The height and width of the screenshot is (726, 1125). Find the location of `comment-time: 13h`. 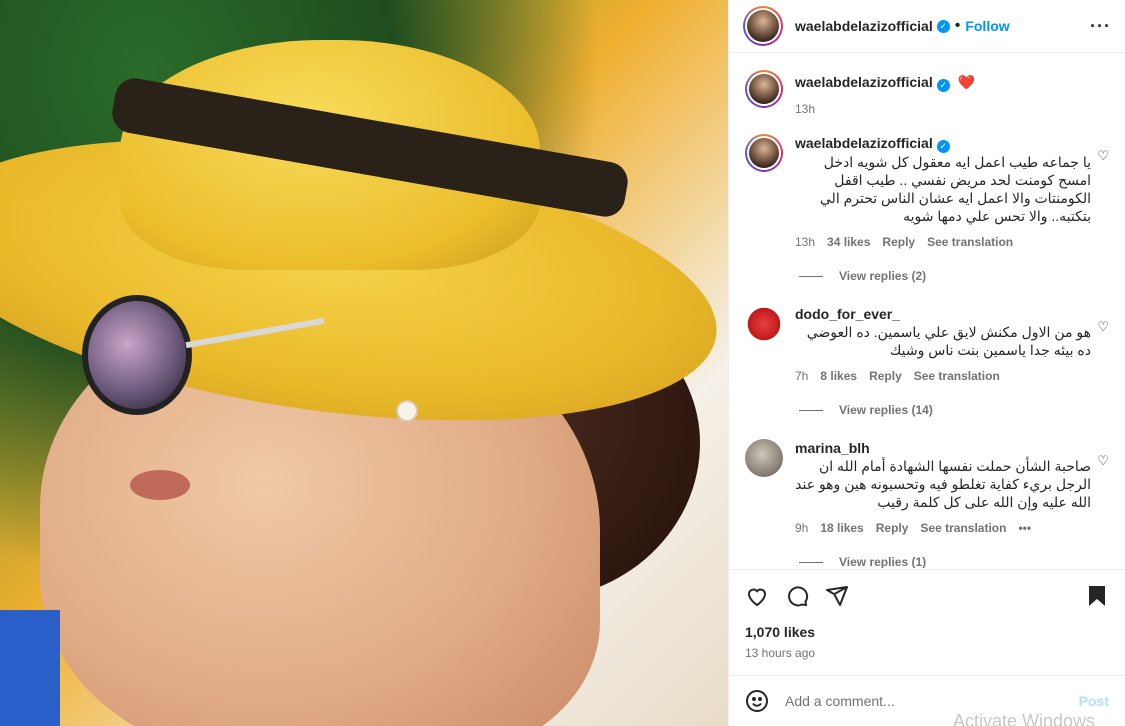

comment-time: 13h is located at coordinates (805, 242).